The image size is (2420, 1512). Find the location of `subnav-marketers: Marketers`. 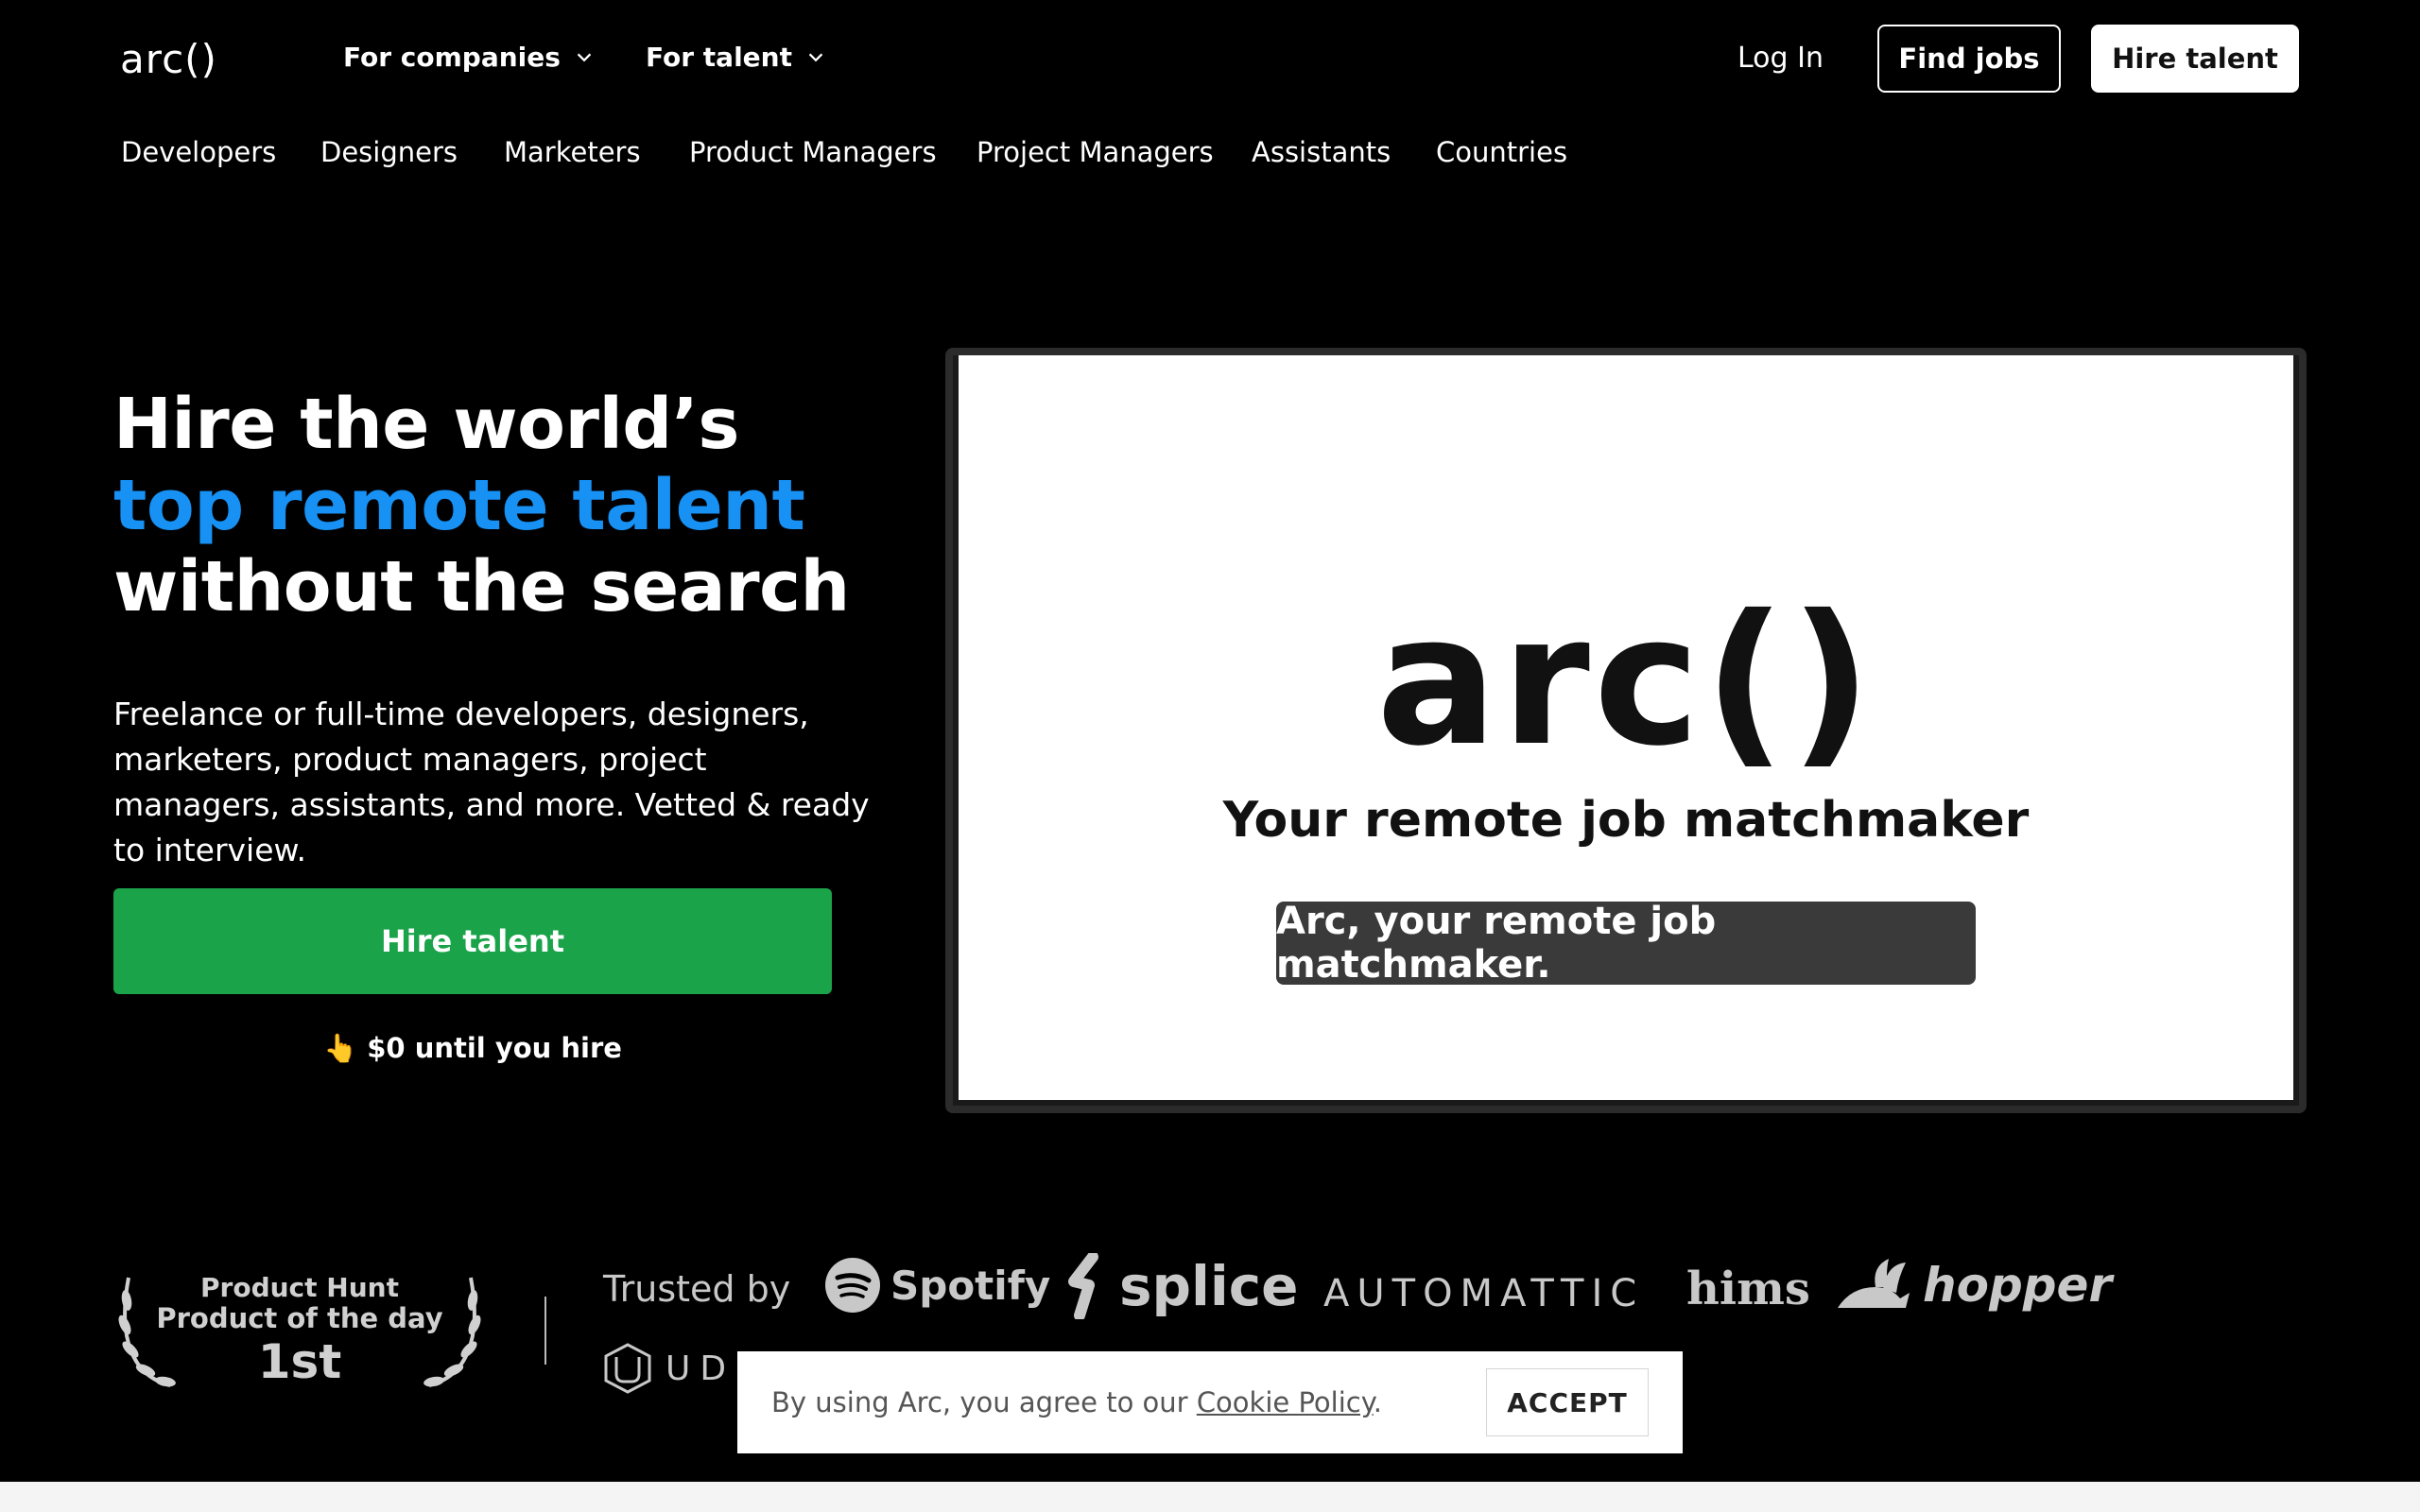

subnav-marketers: Marketers is located at coordinates (572, 152).